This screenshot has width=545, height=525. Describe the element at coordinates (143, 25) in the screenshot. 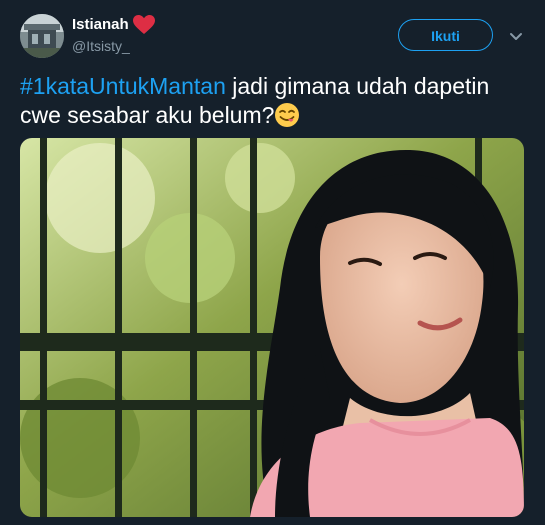

I see `red-heart-icon` at that location.